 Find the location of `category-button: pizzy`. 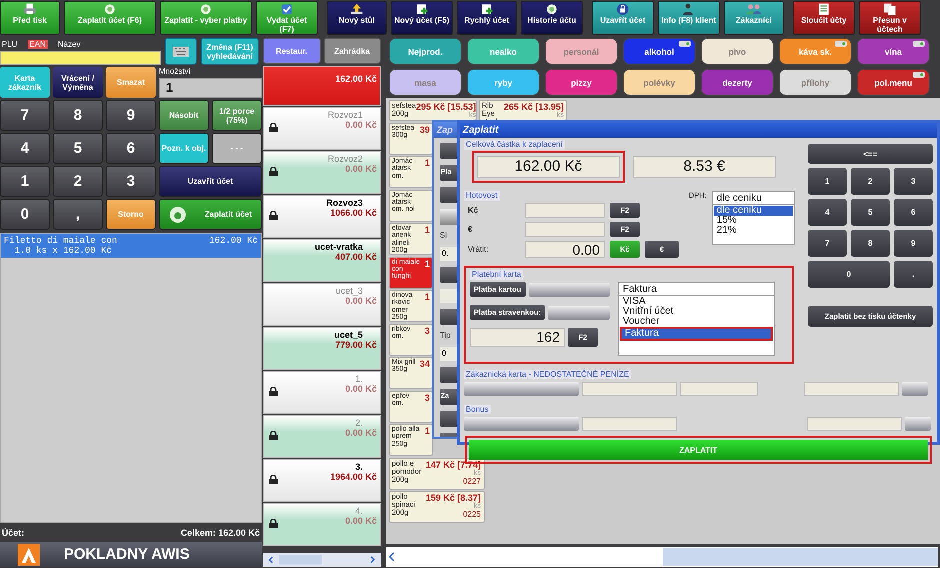

category-button: pizzy is located at coordinates (581, 82).